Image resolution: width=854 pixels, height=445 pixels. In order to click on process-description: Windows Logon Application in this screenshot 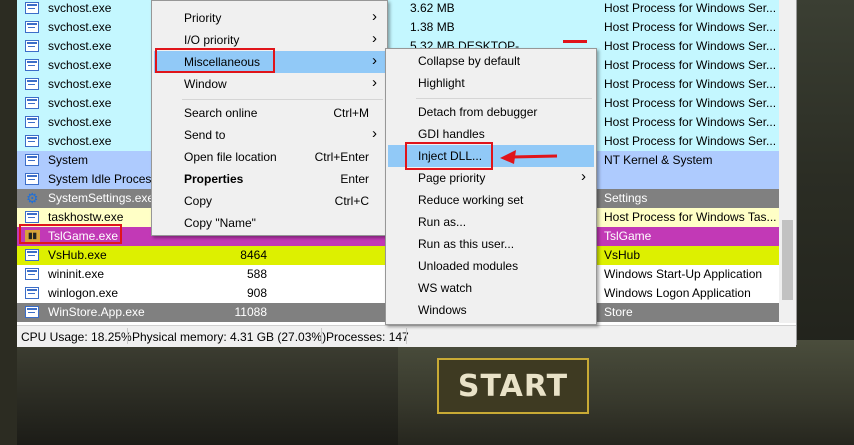, I will do `click(677, 293)`.